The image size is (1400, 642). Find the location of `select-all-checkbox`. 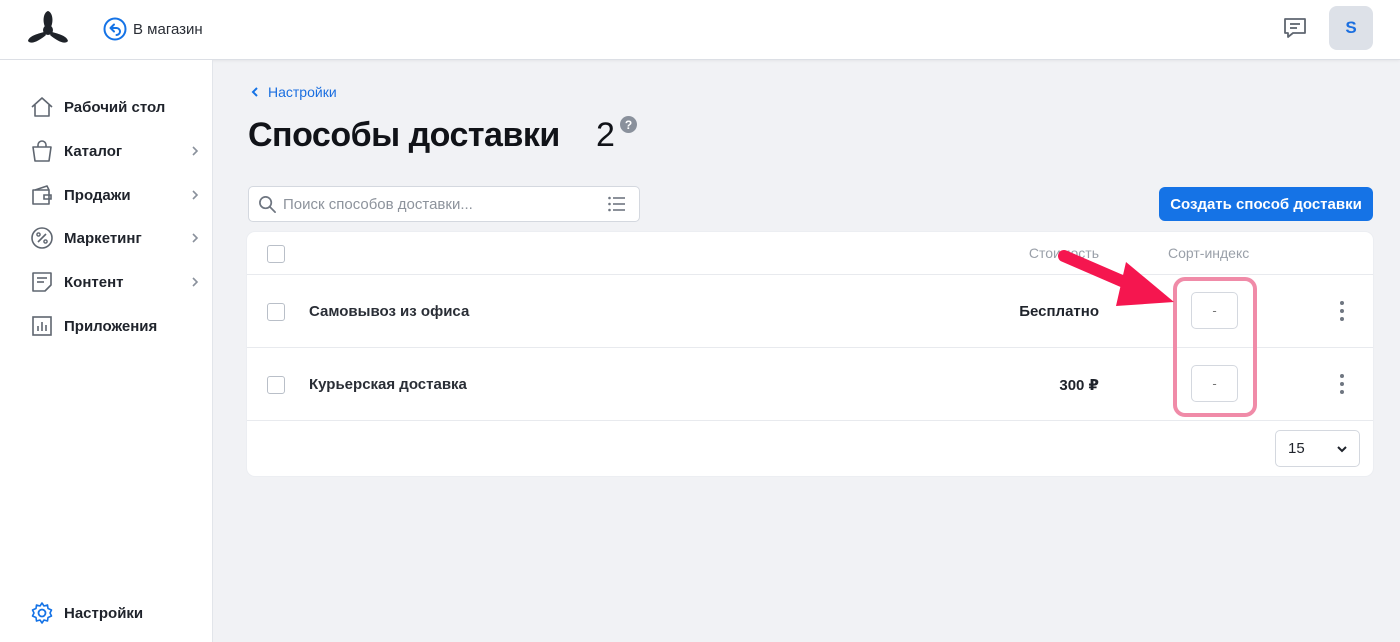

select-all-checkbox is located at coordinates (276, 254).